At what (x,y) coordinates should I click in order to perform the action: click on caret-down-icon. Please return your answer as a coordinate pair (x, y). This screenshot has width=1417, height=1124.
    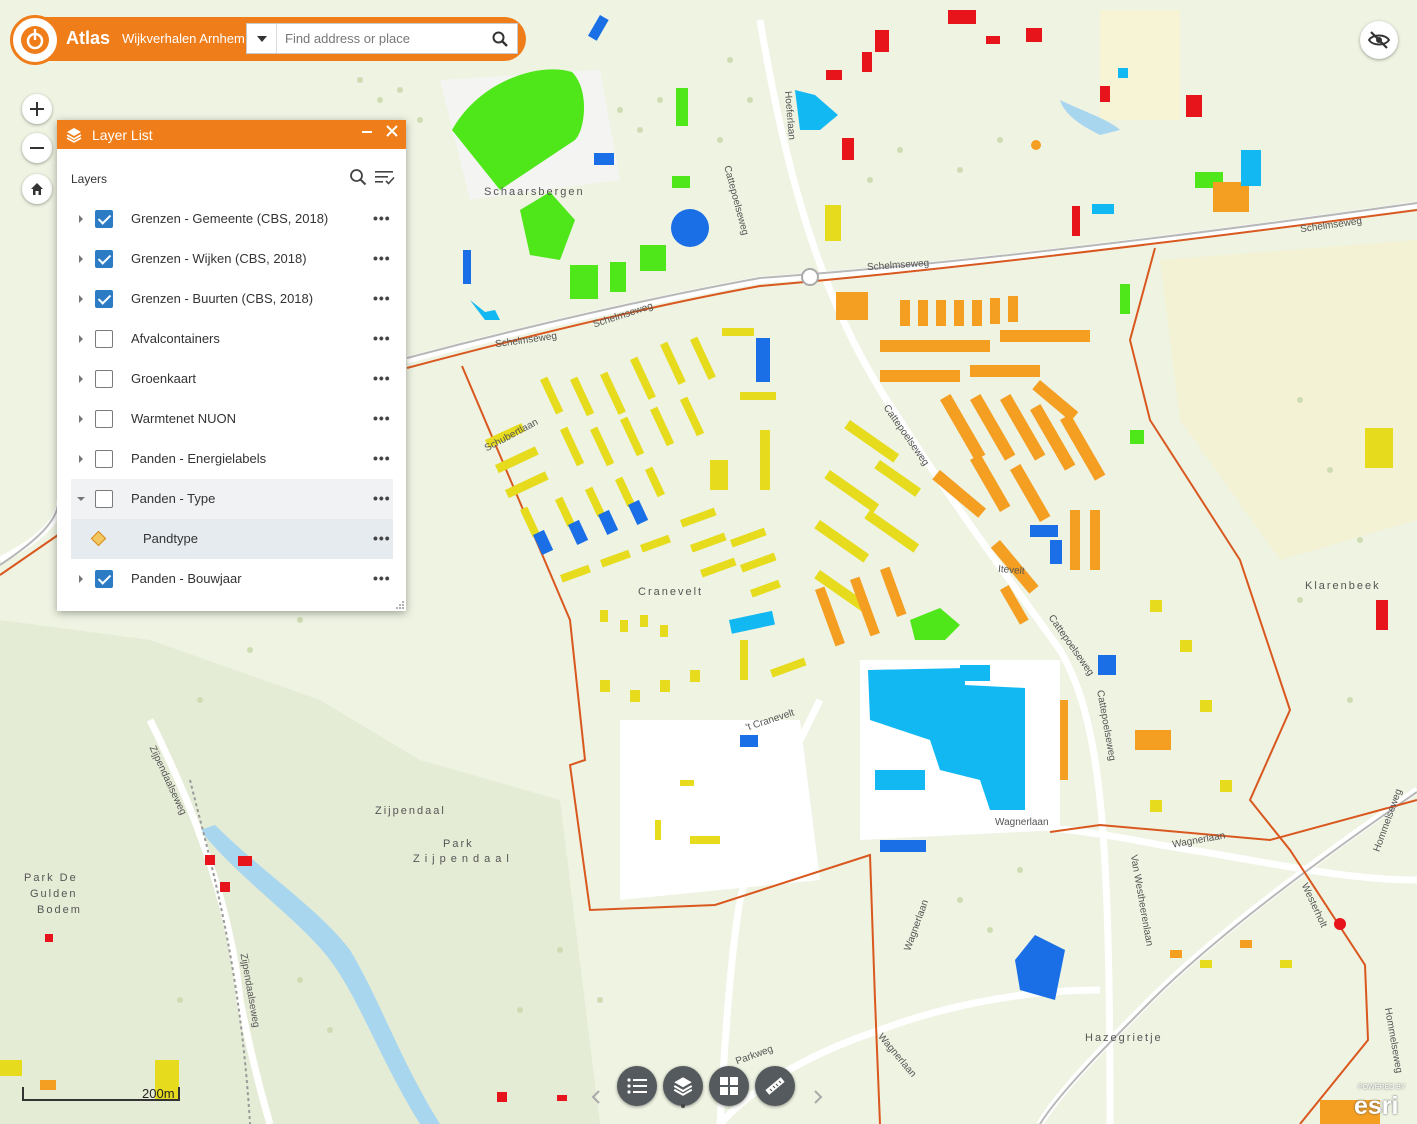
    Looking at the image, I should click on (81, 499).